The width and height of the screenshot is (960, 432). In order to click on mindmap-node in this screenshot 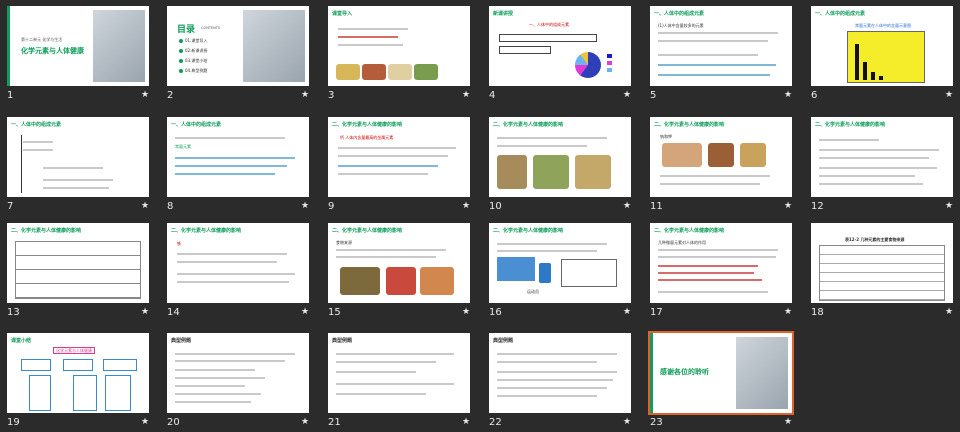, I will do `click(120, 365)`.